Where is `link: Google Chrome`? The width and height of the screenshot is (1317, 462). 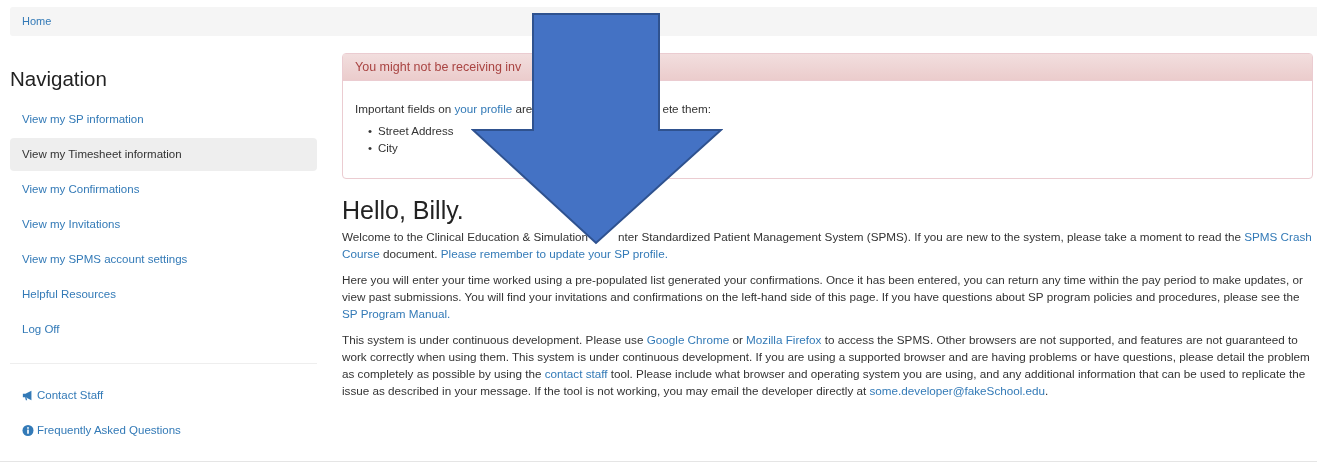
link: Google Chrome is located at coordinates (688, 339).